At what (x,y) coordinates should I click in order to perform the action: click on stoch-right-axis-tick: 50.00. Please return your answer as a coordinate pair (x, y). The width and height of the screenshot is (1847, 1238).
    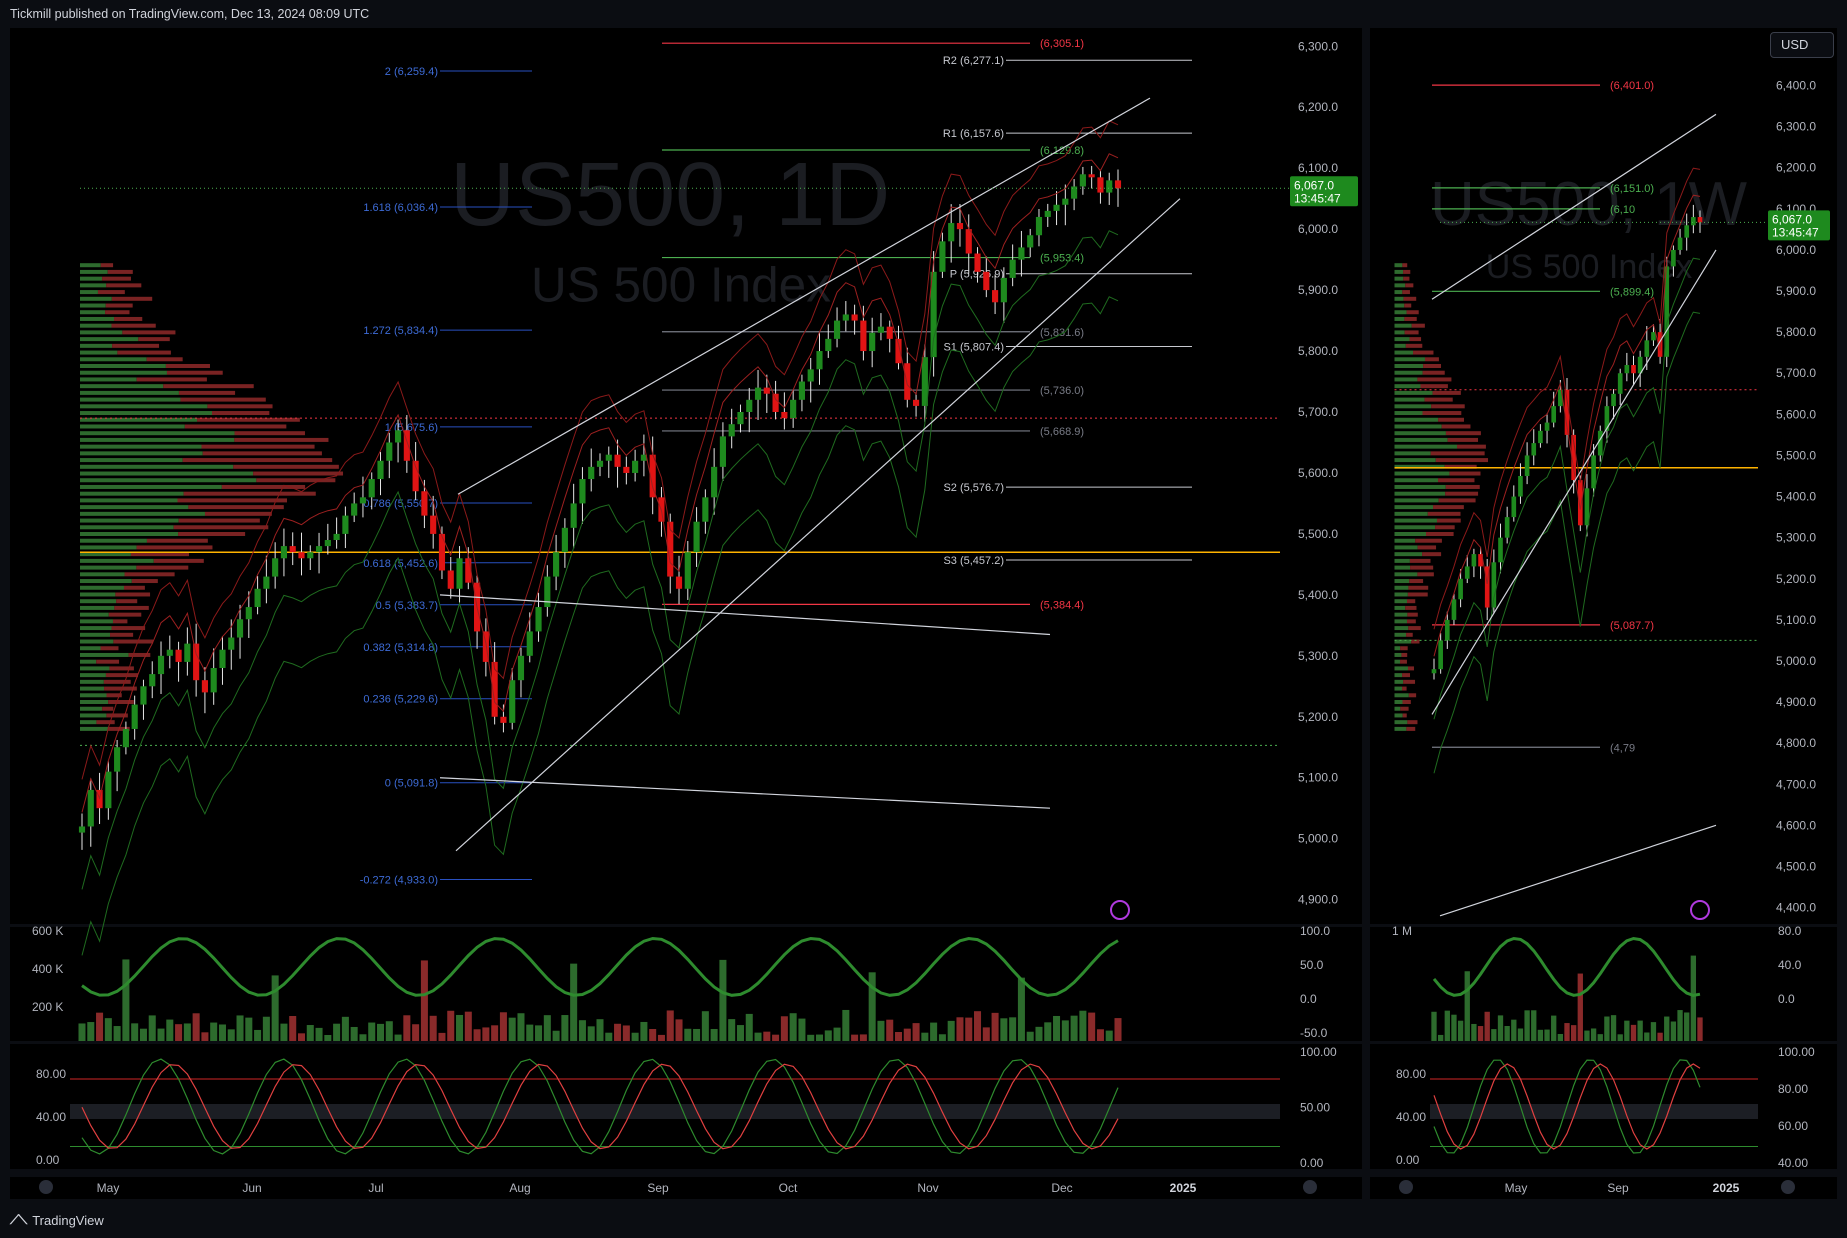
    Looking at the image, I should click on (1315, 1108).